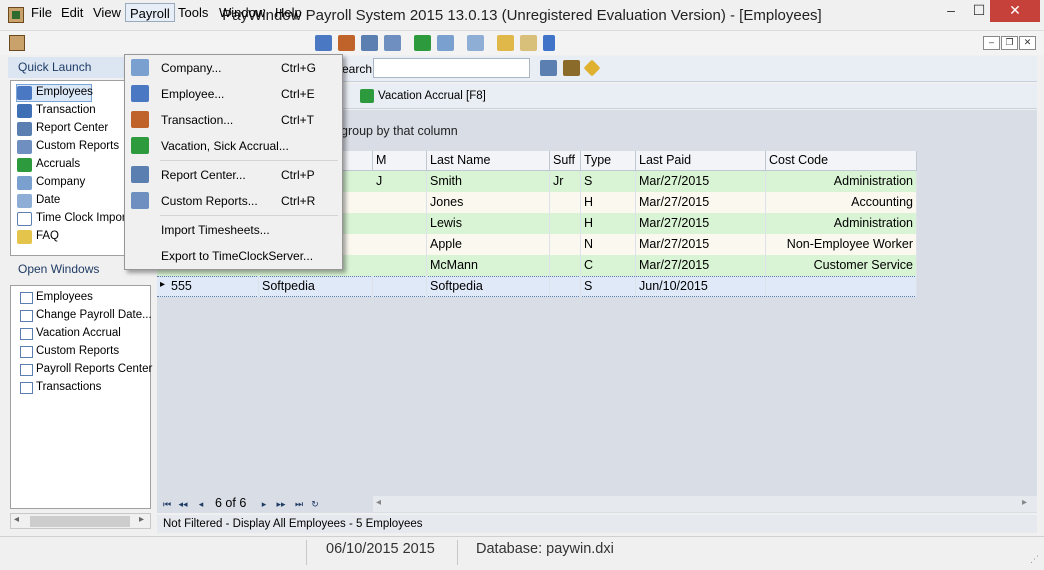  What do you see at coordinates (316, 286) in the screenshot?
I see `cell-first-name: Softpedia` at bounding box center [316, 286].